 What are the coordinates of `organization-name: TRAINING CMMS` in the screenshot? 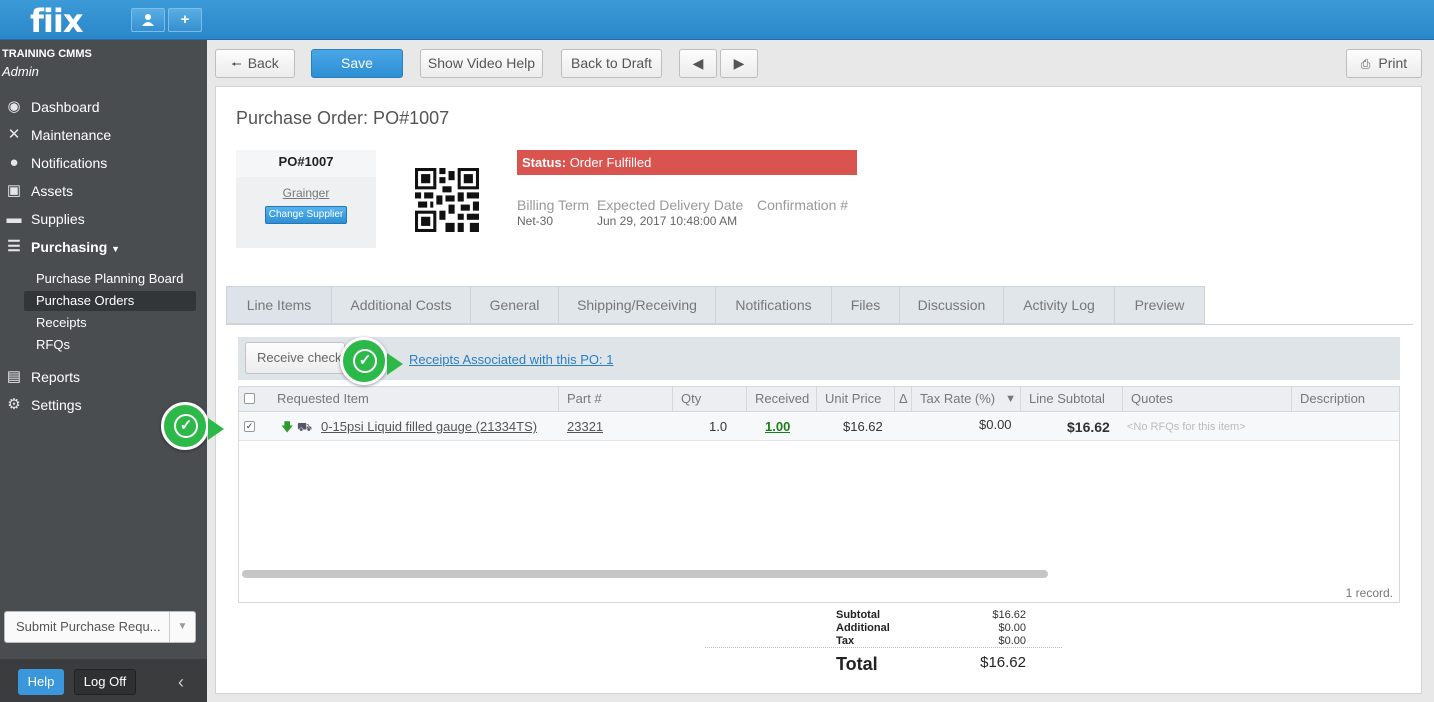 It's located at (47, 54).